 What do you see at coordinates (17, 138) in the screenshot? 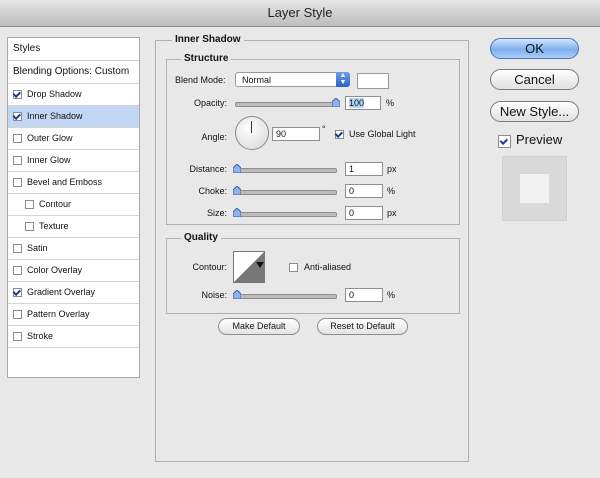
I see `outer-glow-checkbox` at bounding box center [17, 138].